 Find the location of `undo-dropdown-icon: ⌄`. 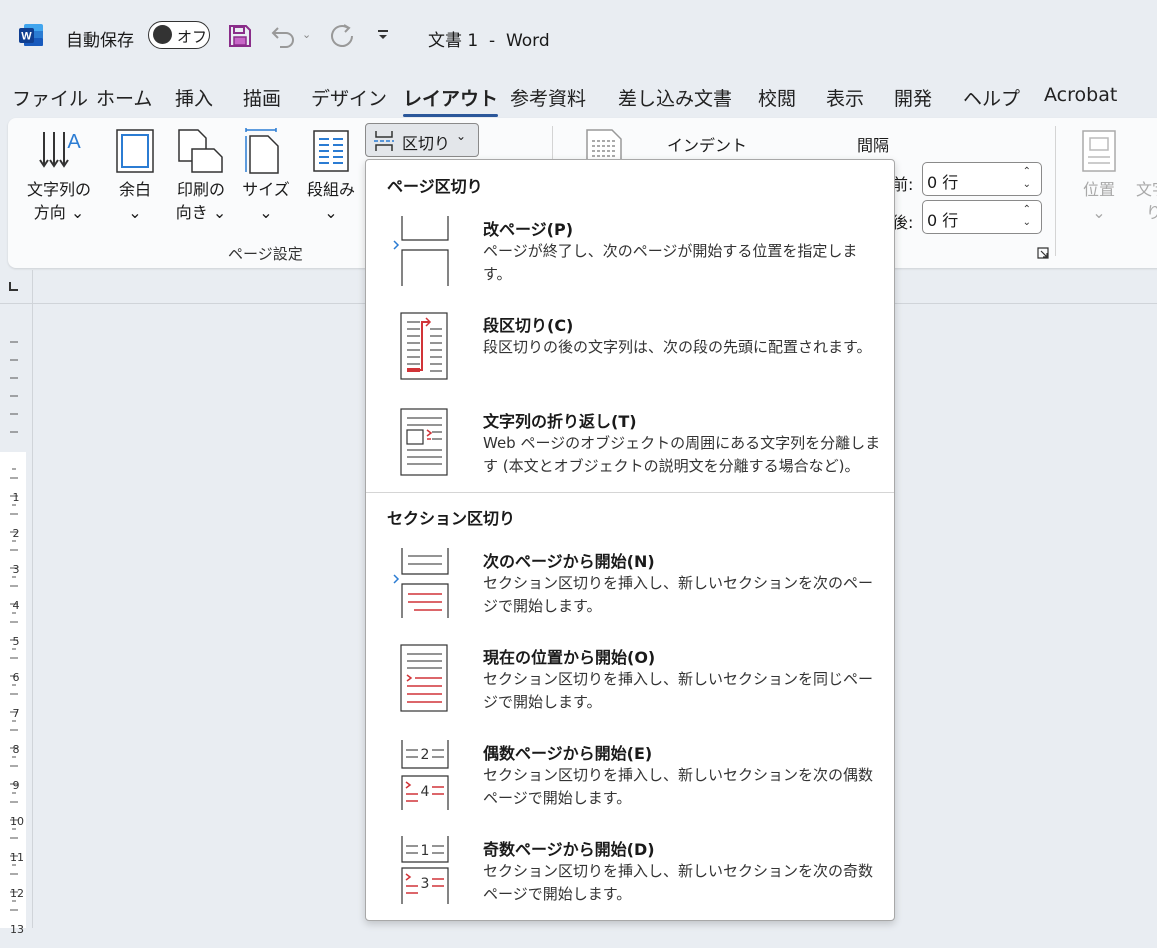

undo-dropdown-icon: ⌄ is located at coordinates (306, 34).